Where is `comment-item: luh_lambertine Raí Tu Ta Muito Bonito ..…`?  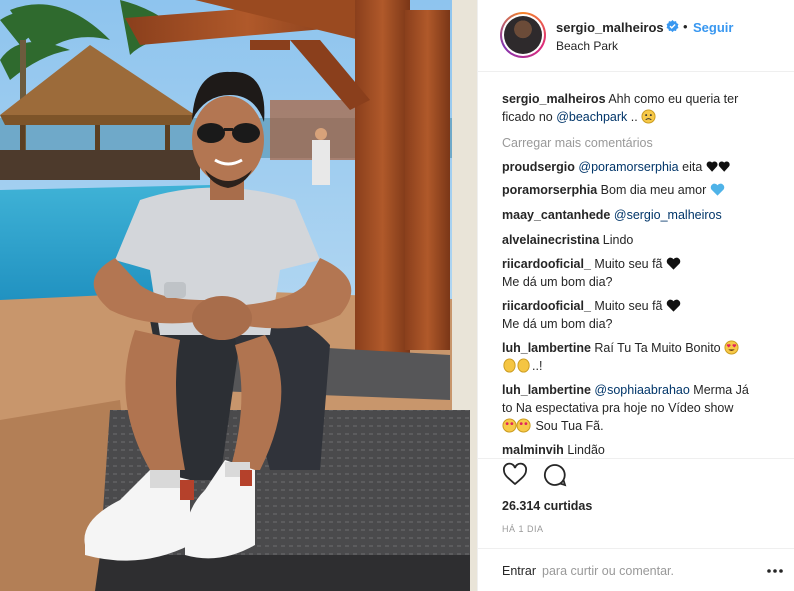
comment-item: luh_lambertine Raí Tu Ta Muito Bonito ..… is located at coordinates (645, 357).